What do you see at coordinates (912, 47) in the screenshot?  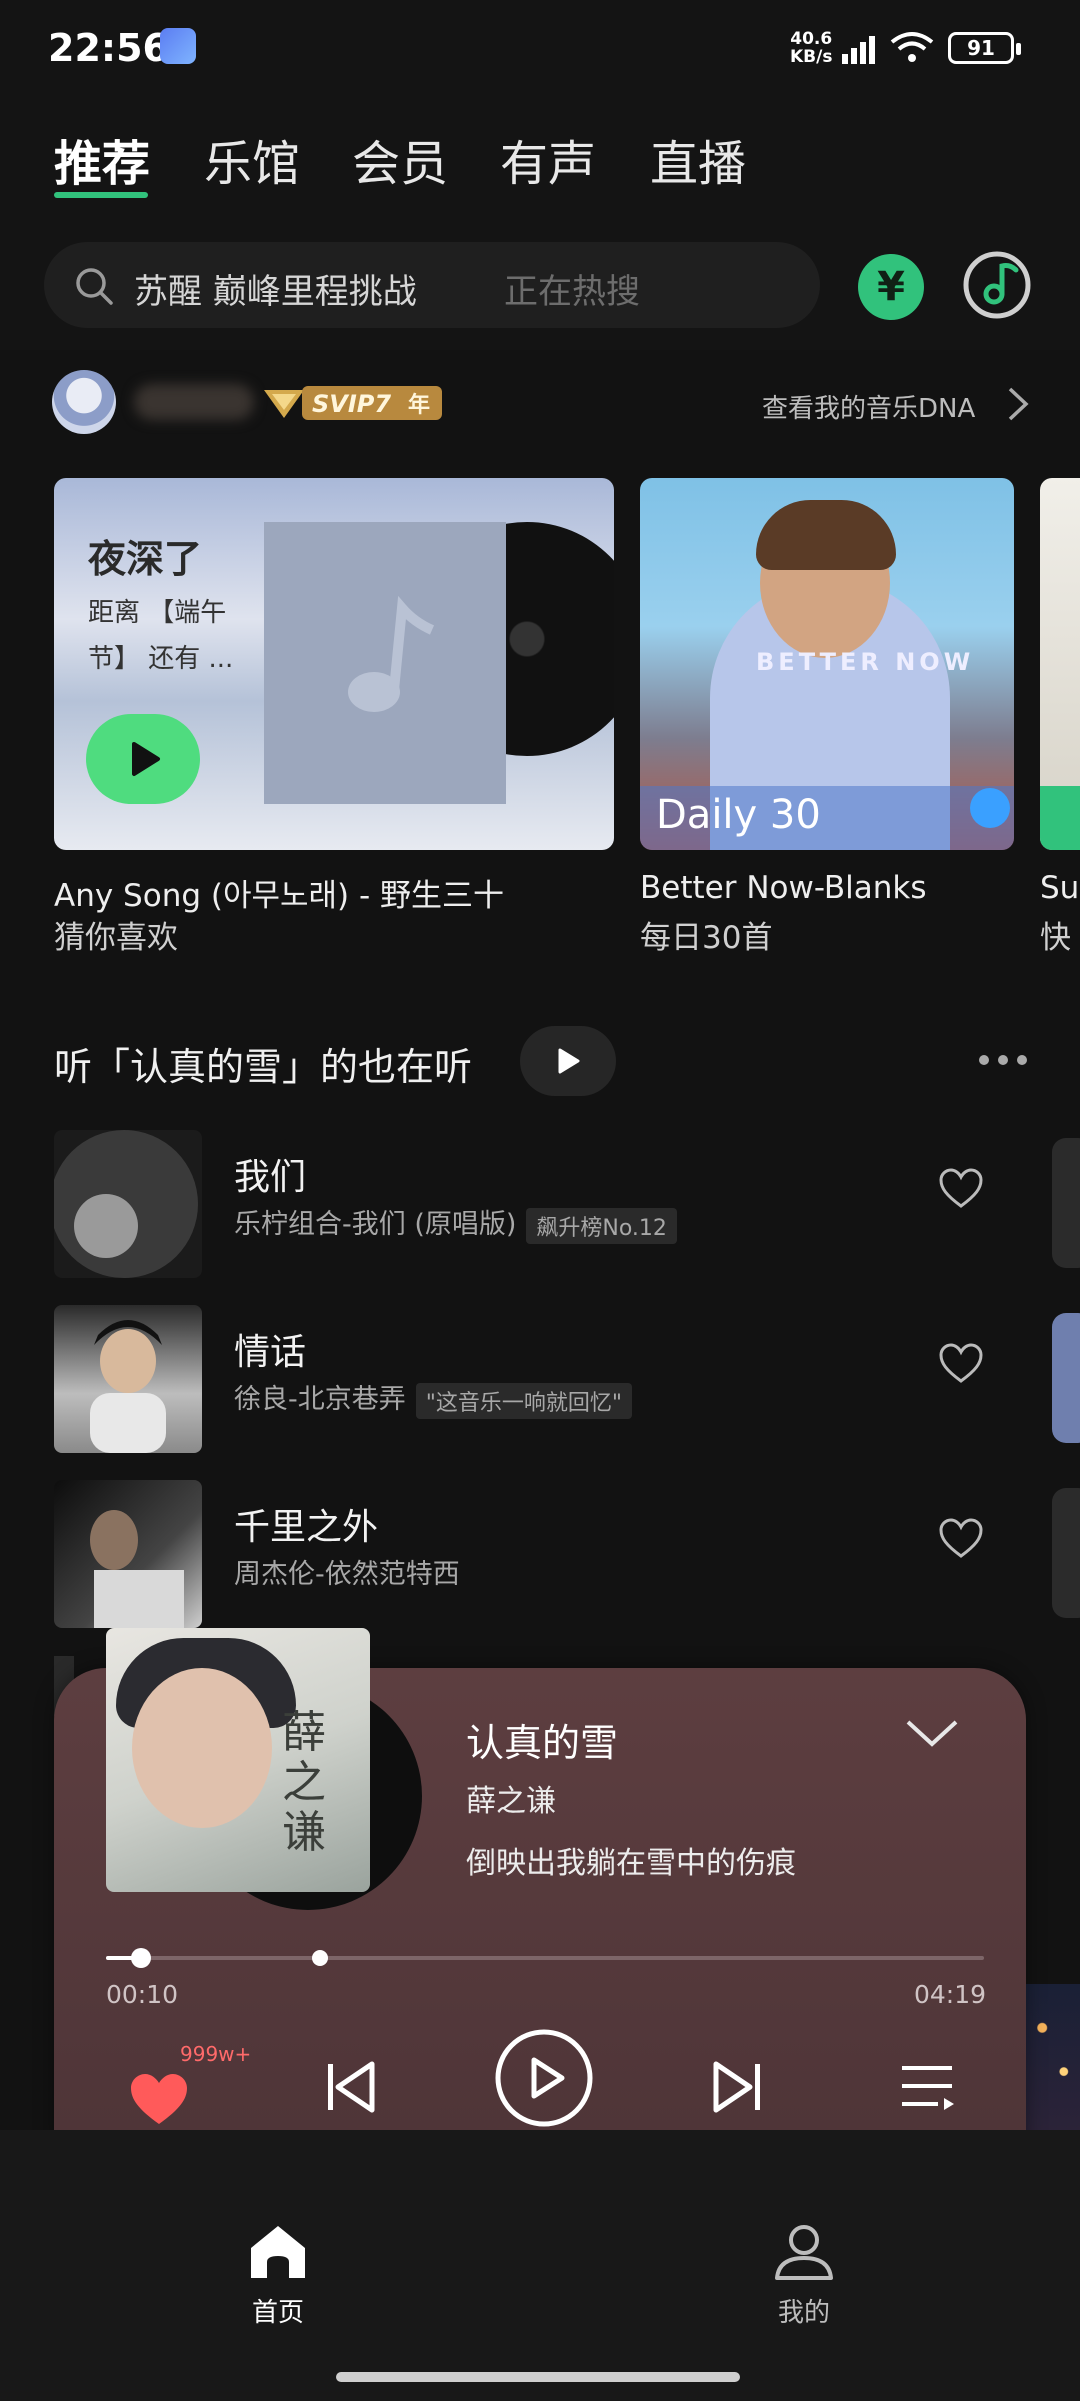 I see `wifi-icon` at bounding box center [912, 47].